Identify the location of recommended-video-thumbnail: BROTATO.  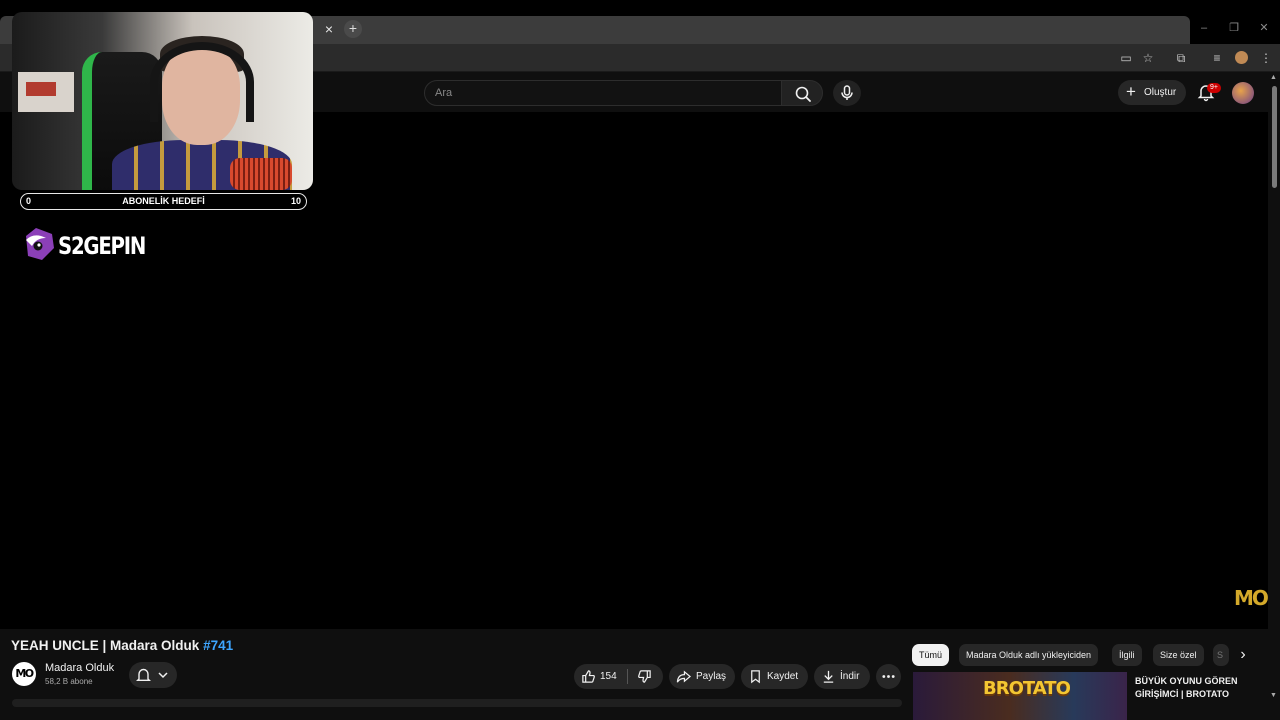
(1020, 696).